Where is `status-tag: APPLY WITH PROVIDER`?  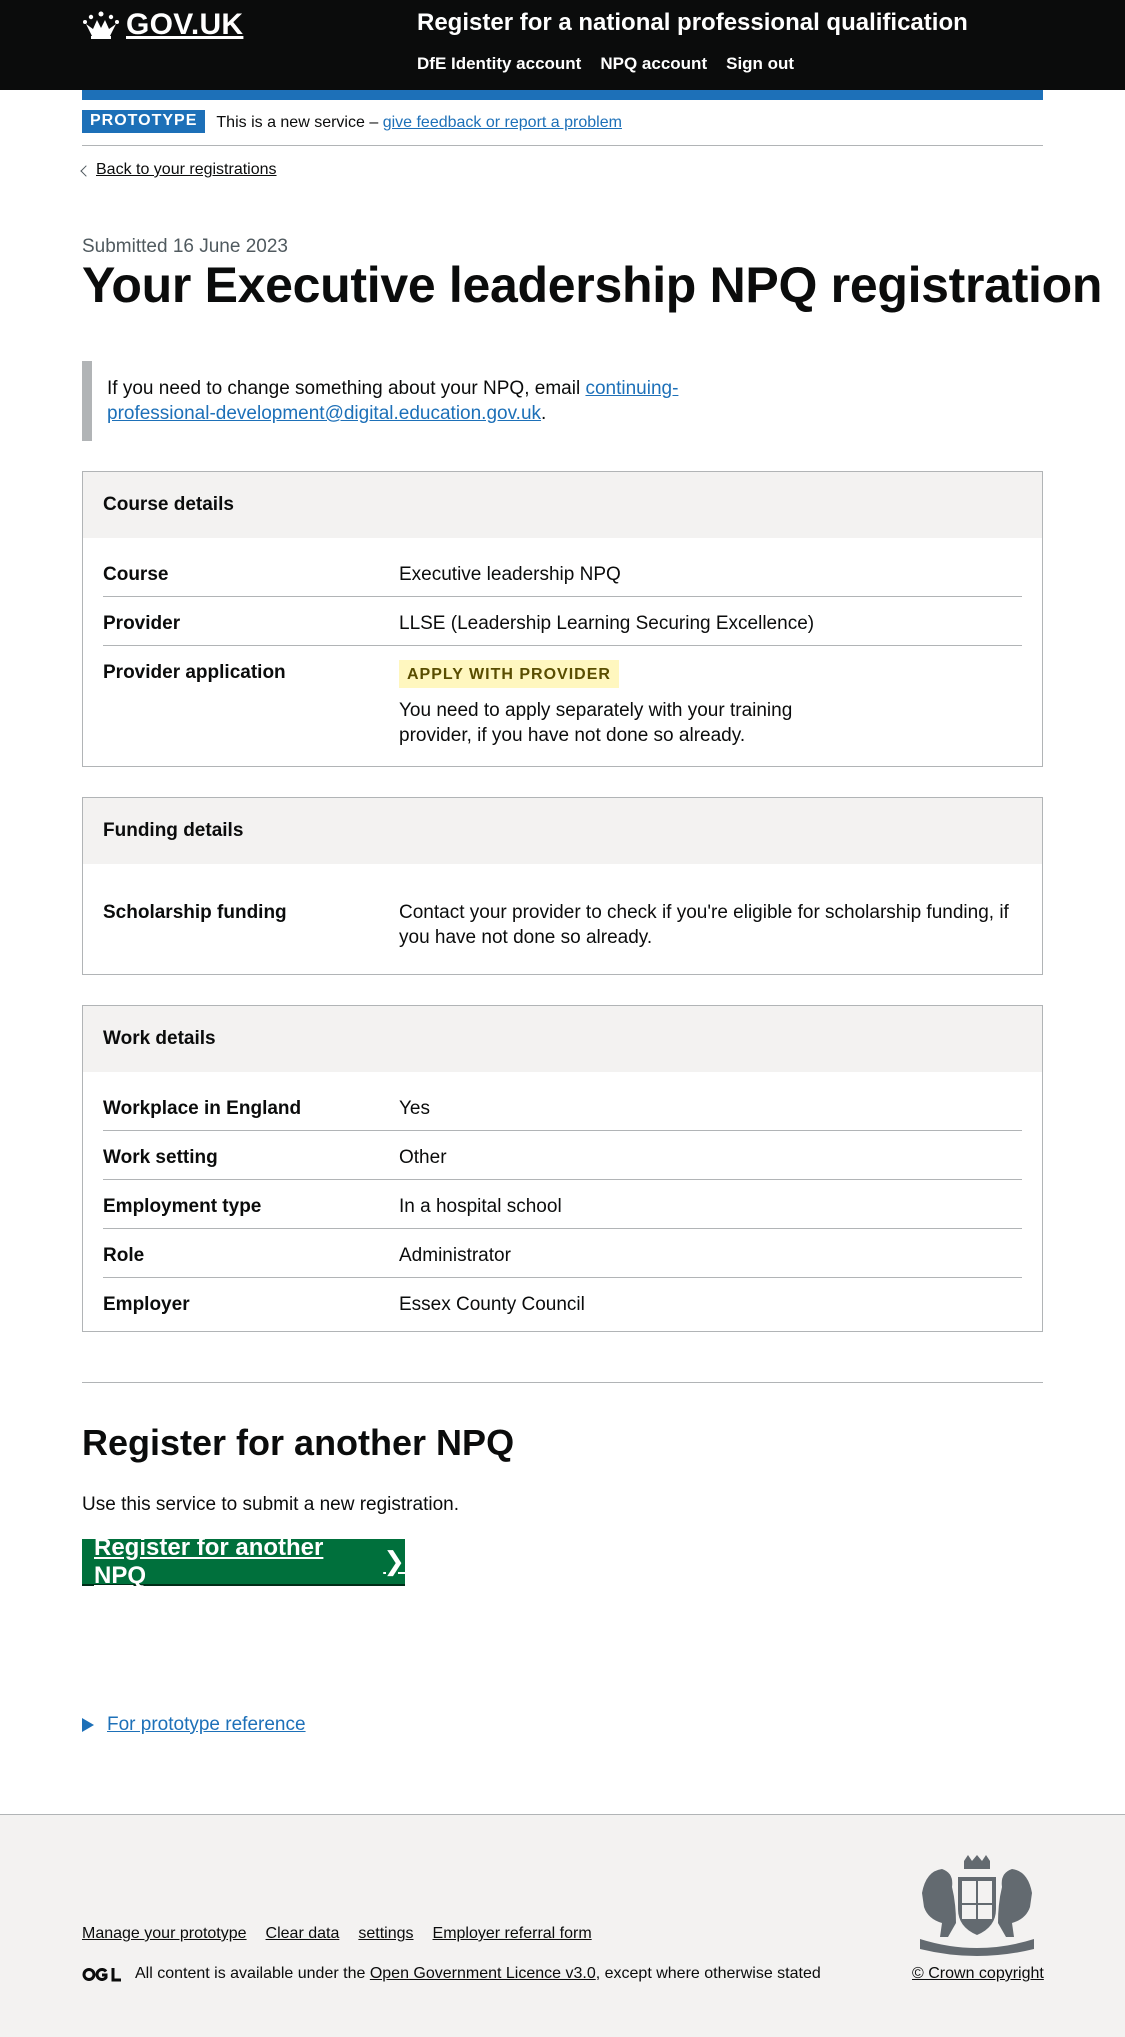 status-tag: APPLY WITH PROVIDER is located at coordinates (509, 674).